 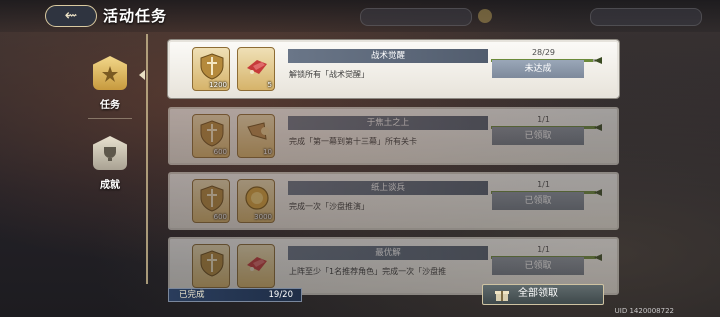 What do you see at coordinates (393, 201) in the screenshot?
I see `task-card: 600 3000 纸上谈兵 完成一次「沙盘推演」 1/1 已领取` at bounding box center [393, 201].